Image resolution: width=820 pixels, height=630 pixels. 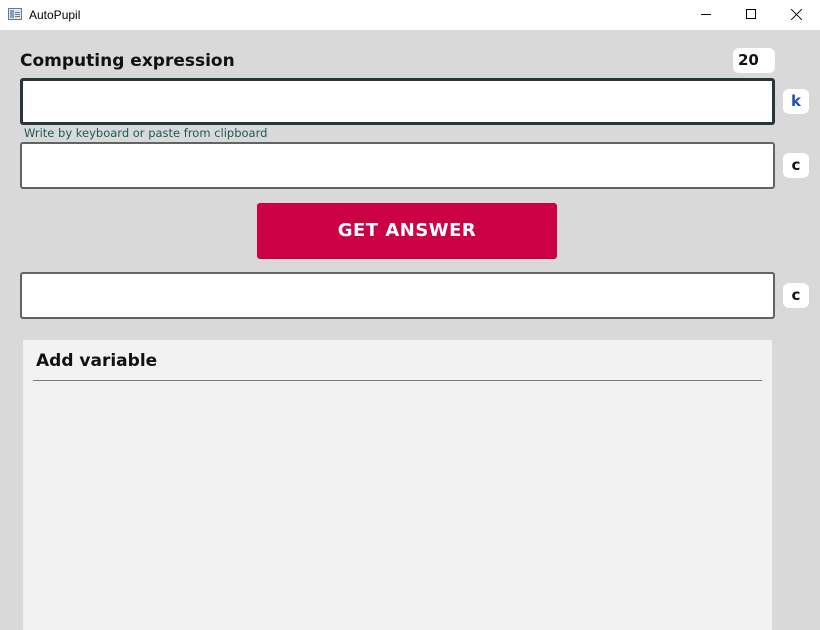 I want to click on app-window-icon, so click(x=15, y=14).